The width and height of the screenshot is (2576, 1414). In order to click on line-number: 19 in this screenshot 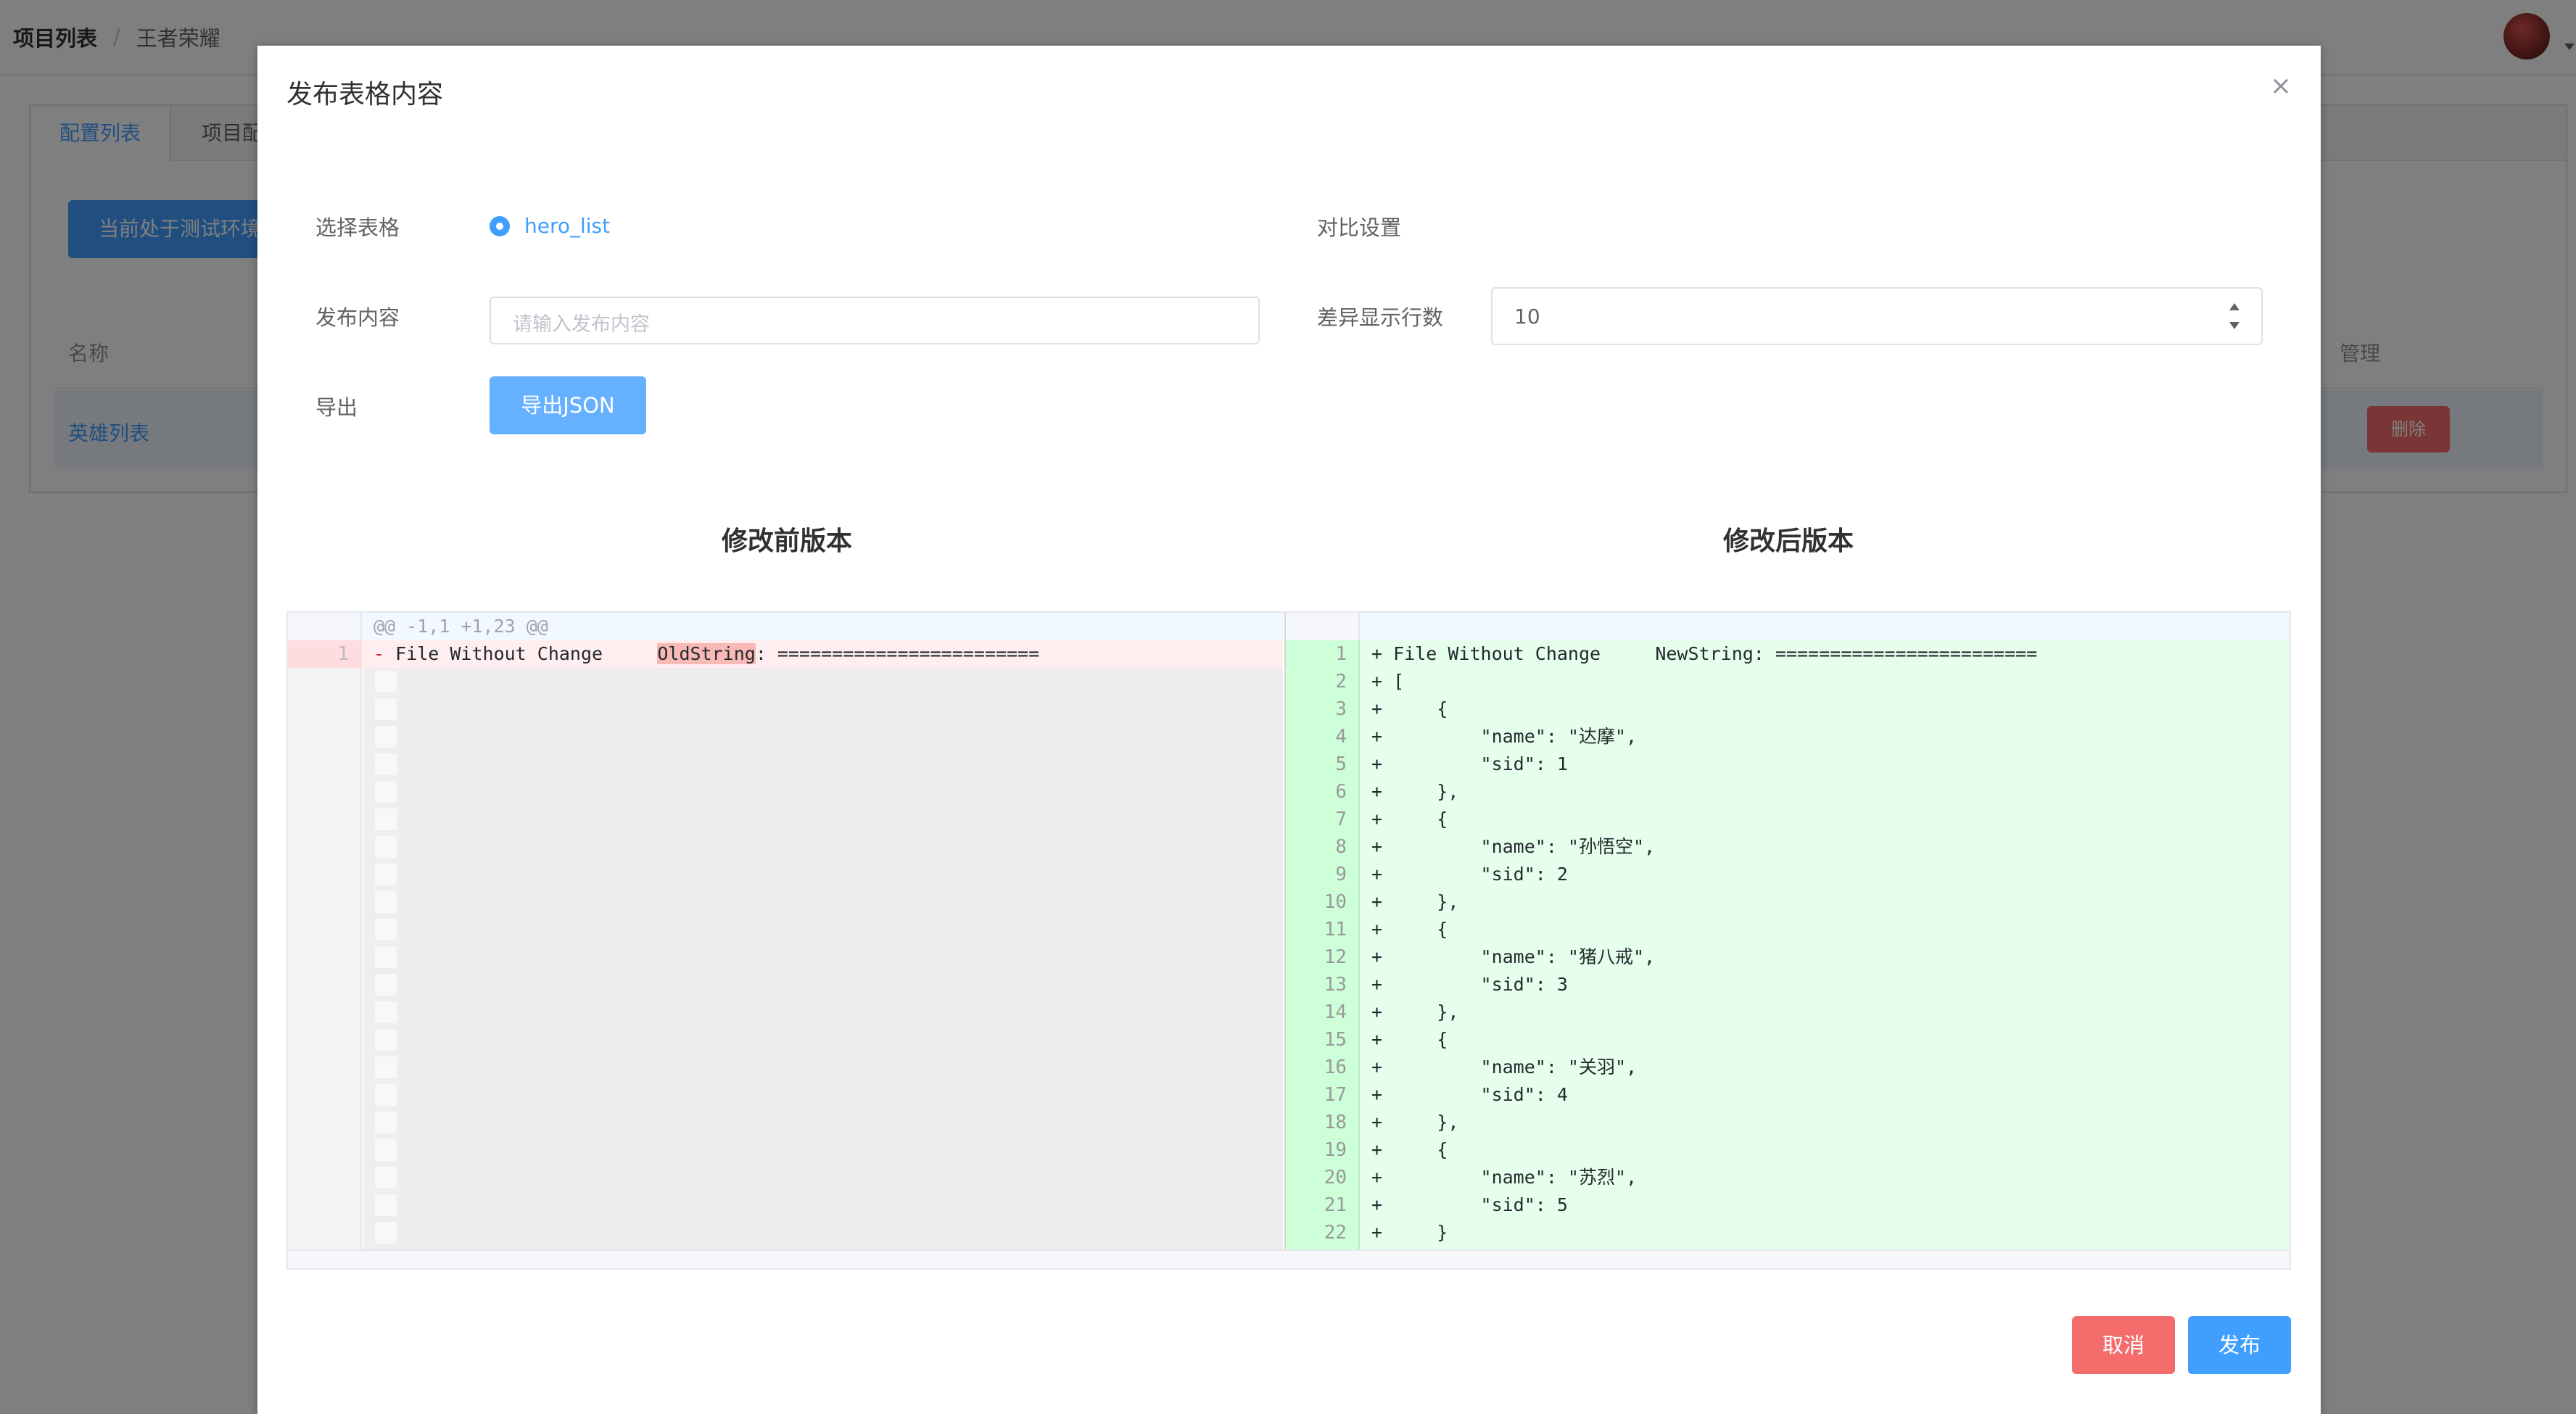, I will do `click(1335, 1150)`.